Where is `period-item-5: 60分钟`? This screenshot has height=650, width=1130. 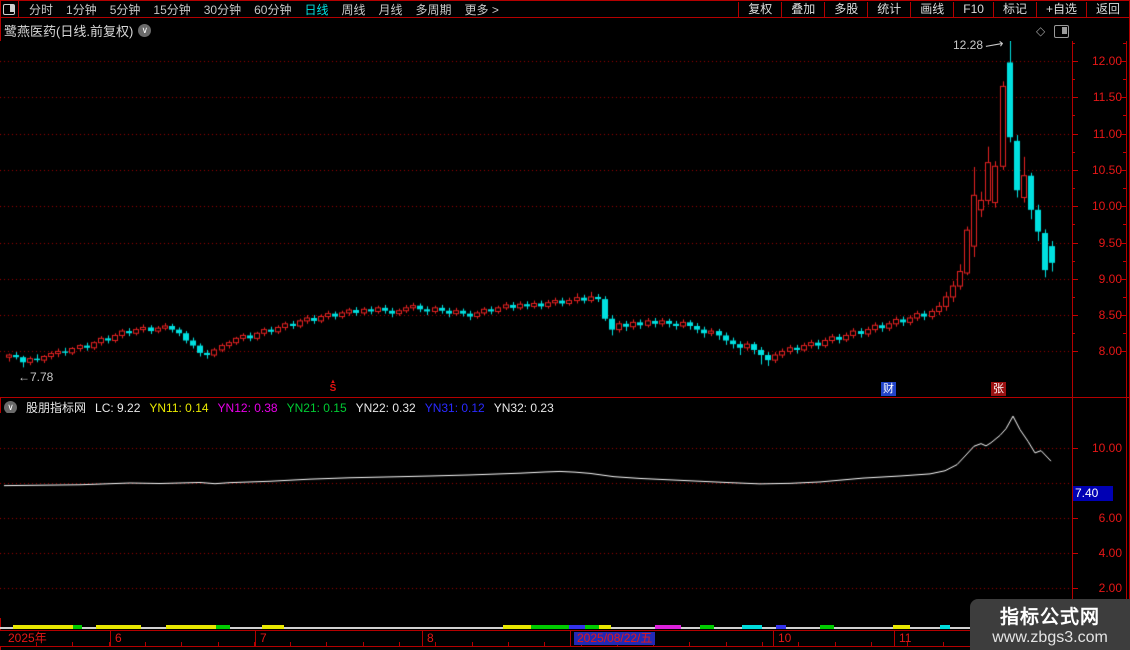
period-item-5: 60分钟 is located at coordinates (272, 9).